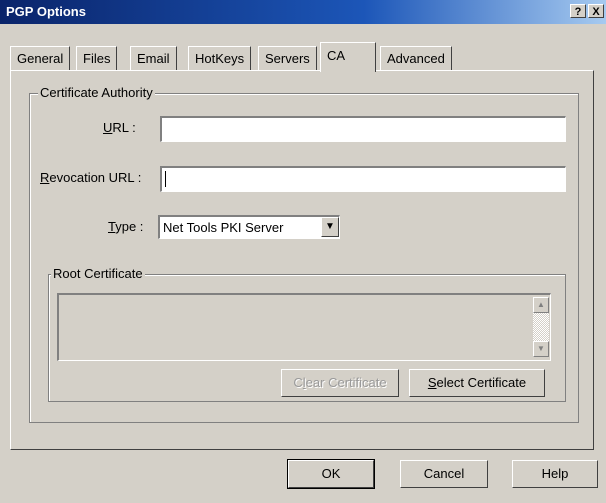 The height and width of the screenshot is (503, 606). I want to click on tab-general: General, so click(40, 58).